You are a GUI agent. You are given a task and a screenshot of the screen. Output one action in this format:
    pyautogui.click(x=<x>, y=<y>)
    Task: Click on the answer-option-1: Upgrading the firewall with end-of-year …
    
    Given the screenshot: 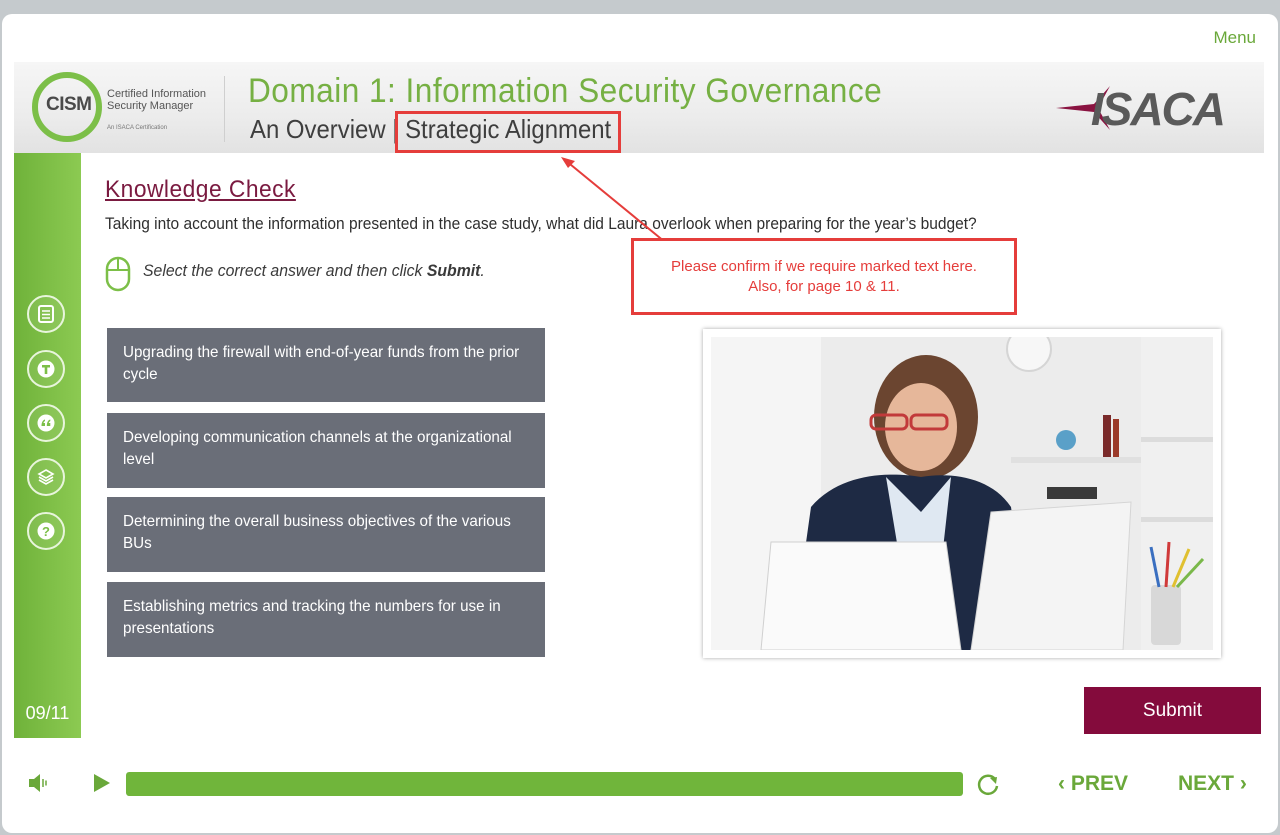 What is the action you would take?
    pyautogui.click(x=326, y=365)
    